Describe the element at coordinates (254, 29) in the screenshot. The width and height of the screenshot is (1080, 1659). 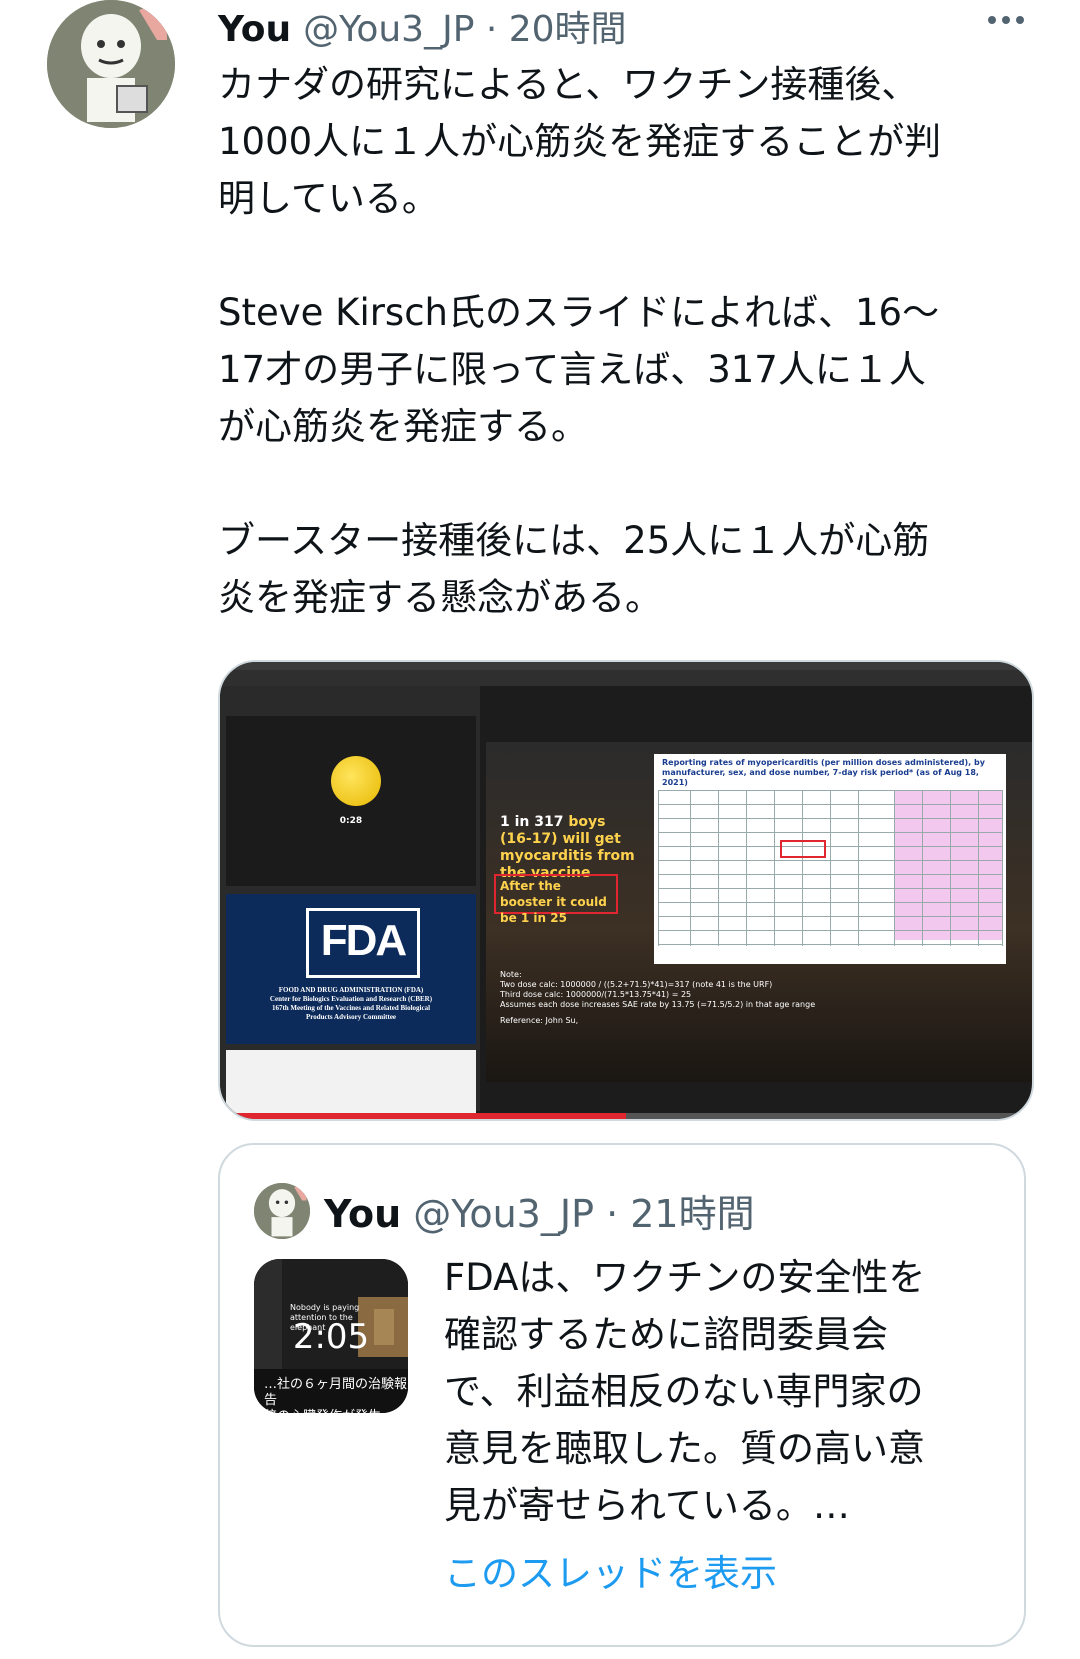
I see `author-name: You` at that location.